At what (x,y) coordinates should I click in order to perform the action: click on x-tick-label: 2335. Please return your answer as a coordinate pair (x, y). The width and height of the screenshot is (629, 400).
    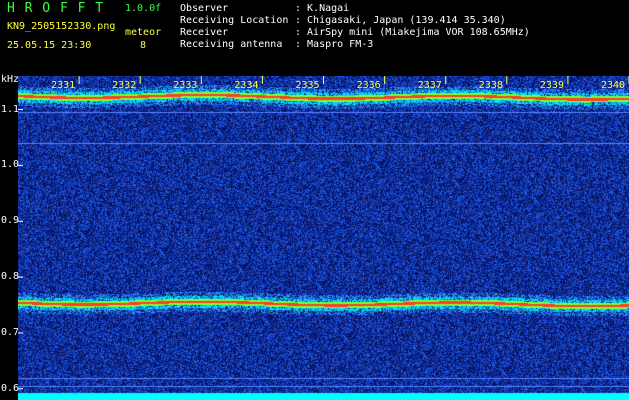
    Looking at the image, I should click on (307, 85).